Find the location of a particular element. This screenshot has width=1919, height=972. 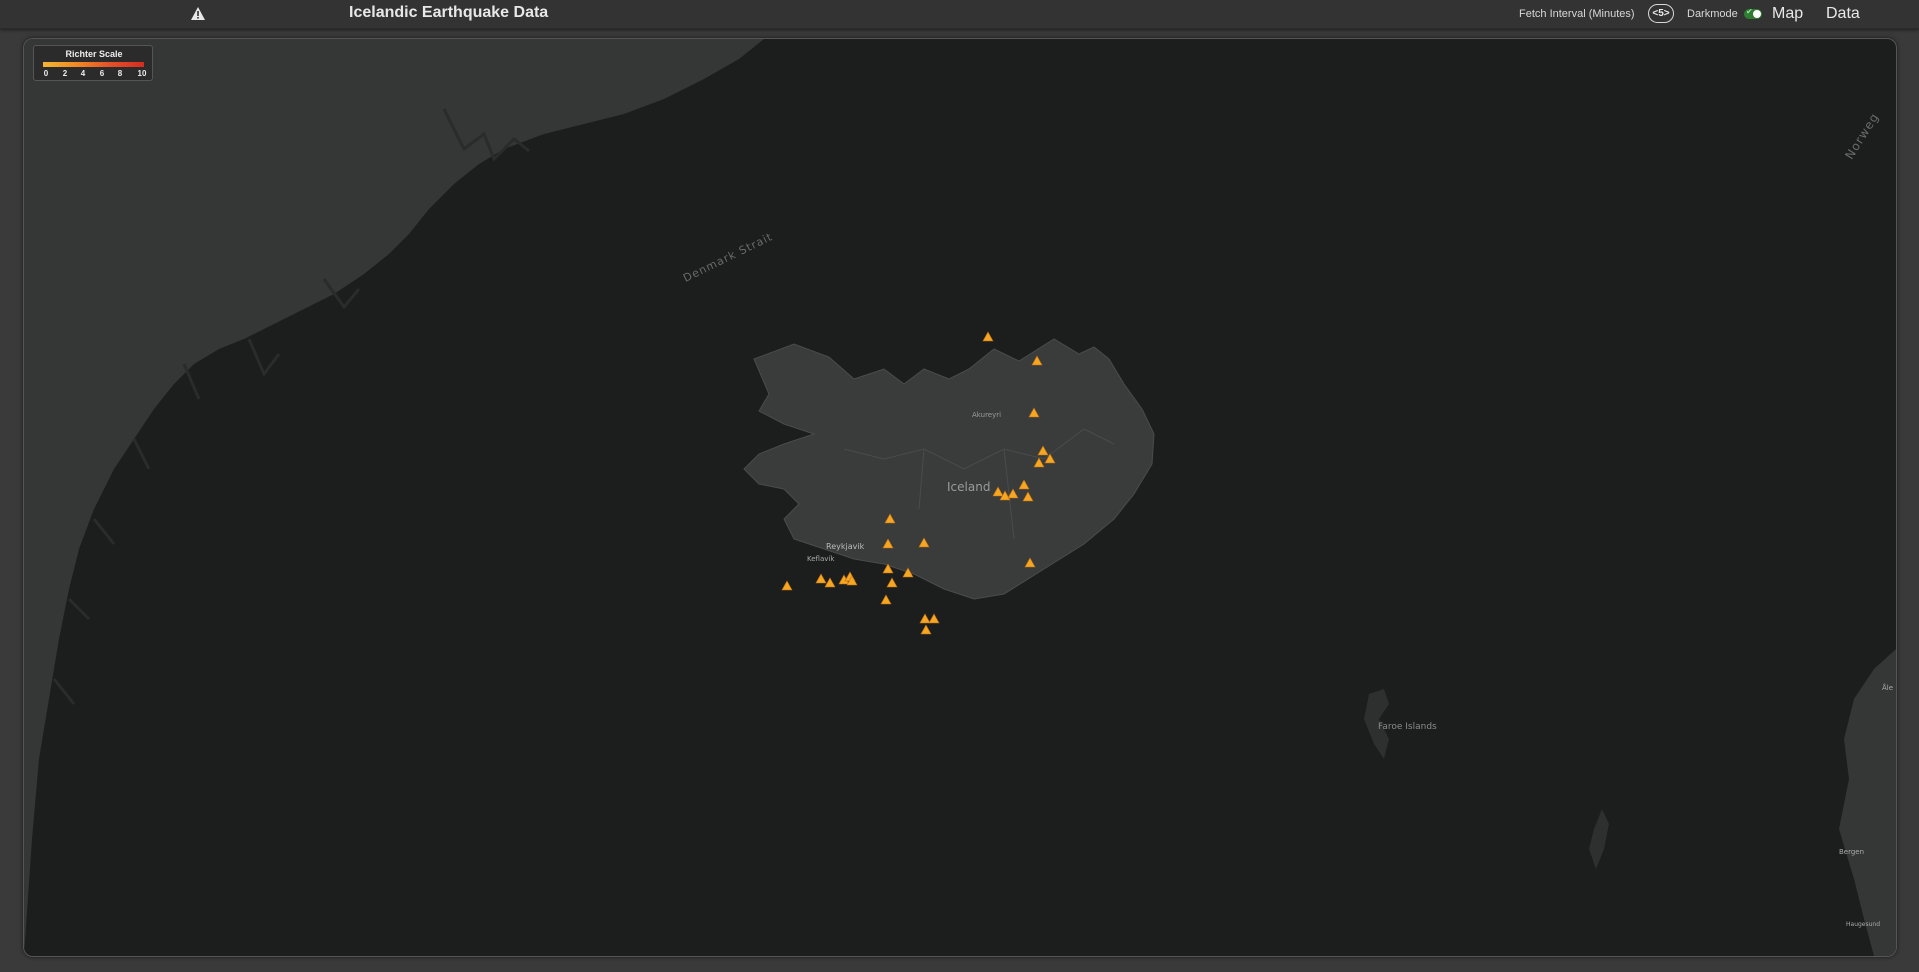

shetland-landmass is located at coordinates (1599, 839).